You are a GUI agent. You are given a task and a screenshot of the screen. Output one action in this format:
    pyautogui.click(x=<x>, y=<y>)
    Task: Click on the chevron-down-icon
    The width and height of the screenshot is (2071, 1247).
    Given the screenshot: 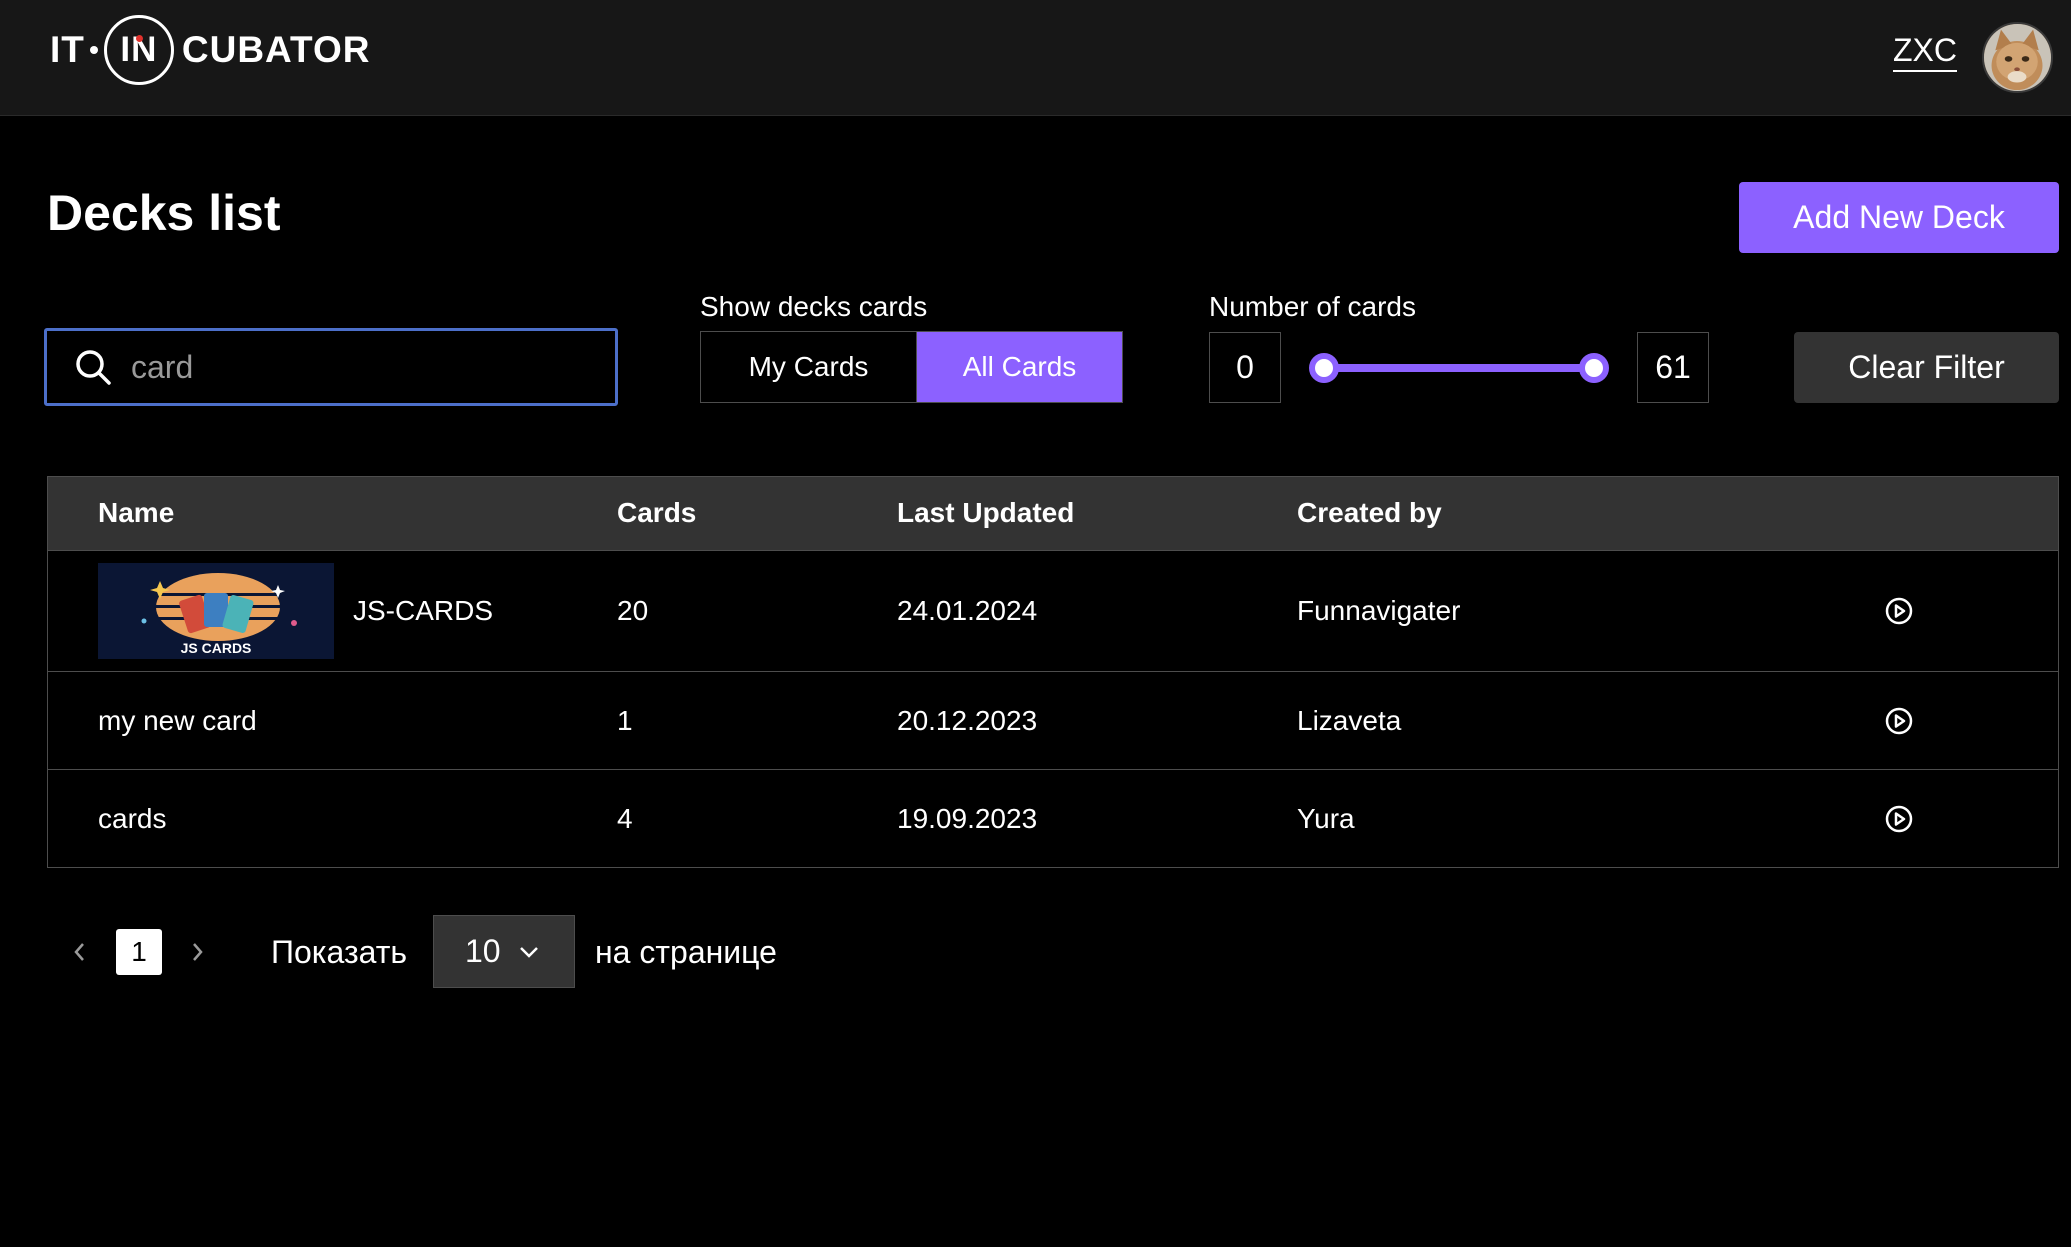 What is the action you would take?
    pyautogui.click(x=529, y=952)
    